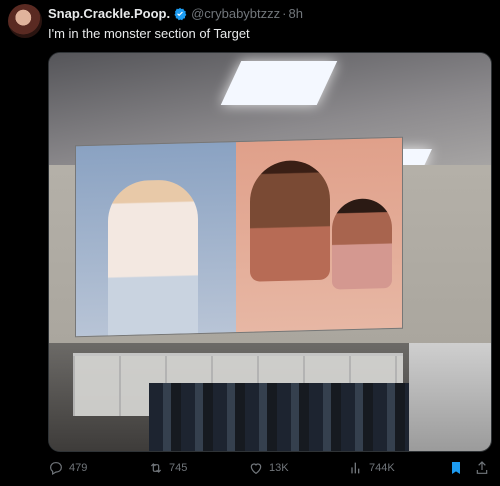 The height and width of the screenshot is (486, 500). Describe the element at coordinates (167, 468) in the screenshot. I see `retweet-button: 745` at that location.